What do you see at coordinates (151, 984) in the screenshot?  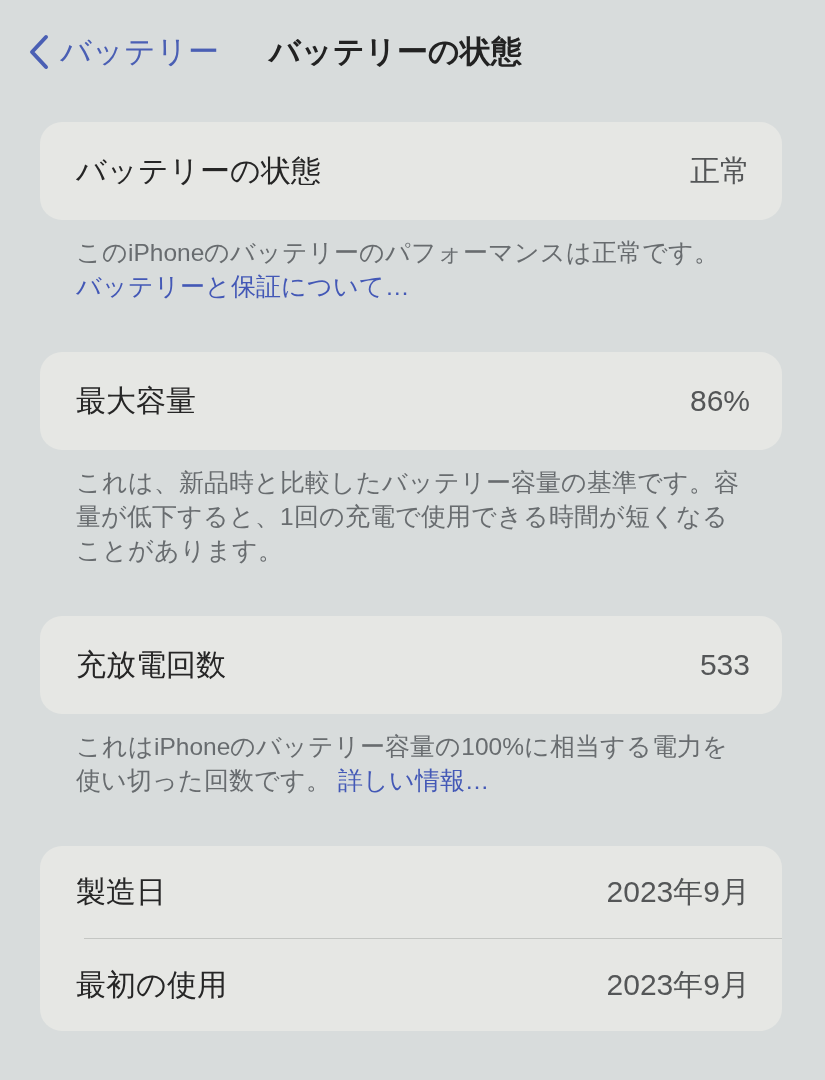 I see `row-label: 最初の使用` at bounding box center [151, 984].